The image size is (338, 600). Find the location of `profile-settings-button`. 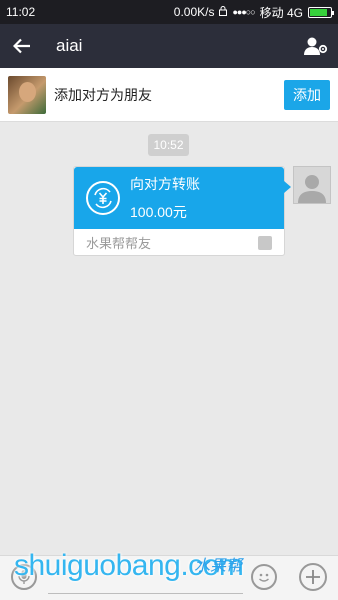

profile-settings-button is located at coordinates (316, 46).